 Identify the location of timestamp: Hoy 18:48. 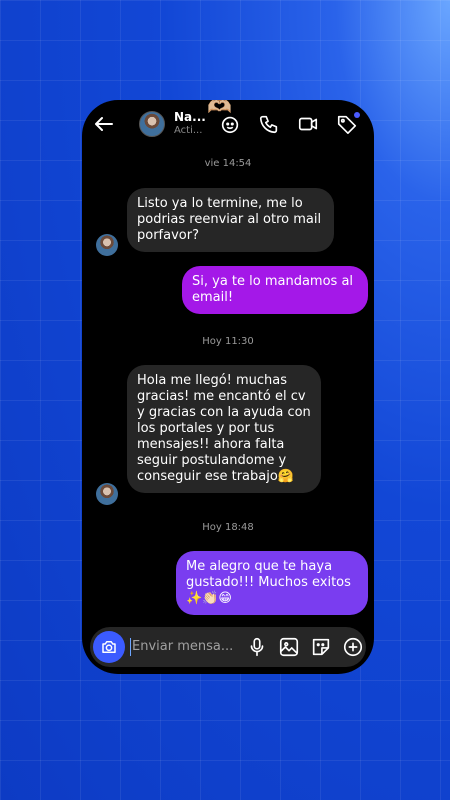
(228, 527).